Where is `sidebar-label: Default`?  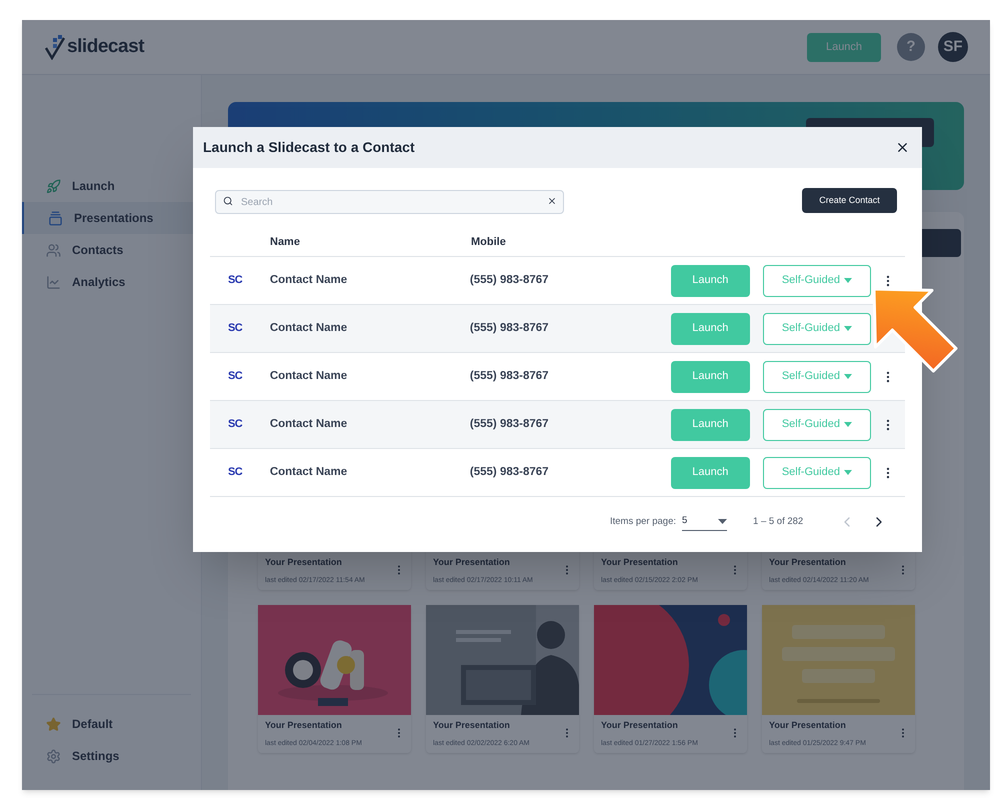 sidebar-label: Default is located at coordinates (92, 724).